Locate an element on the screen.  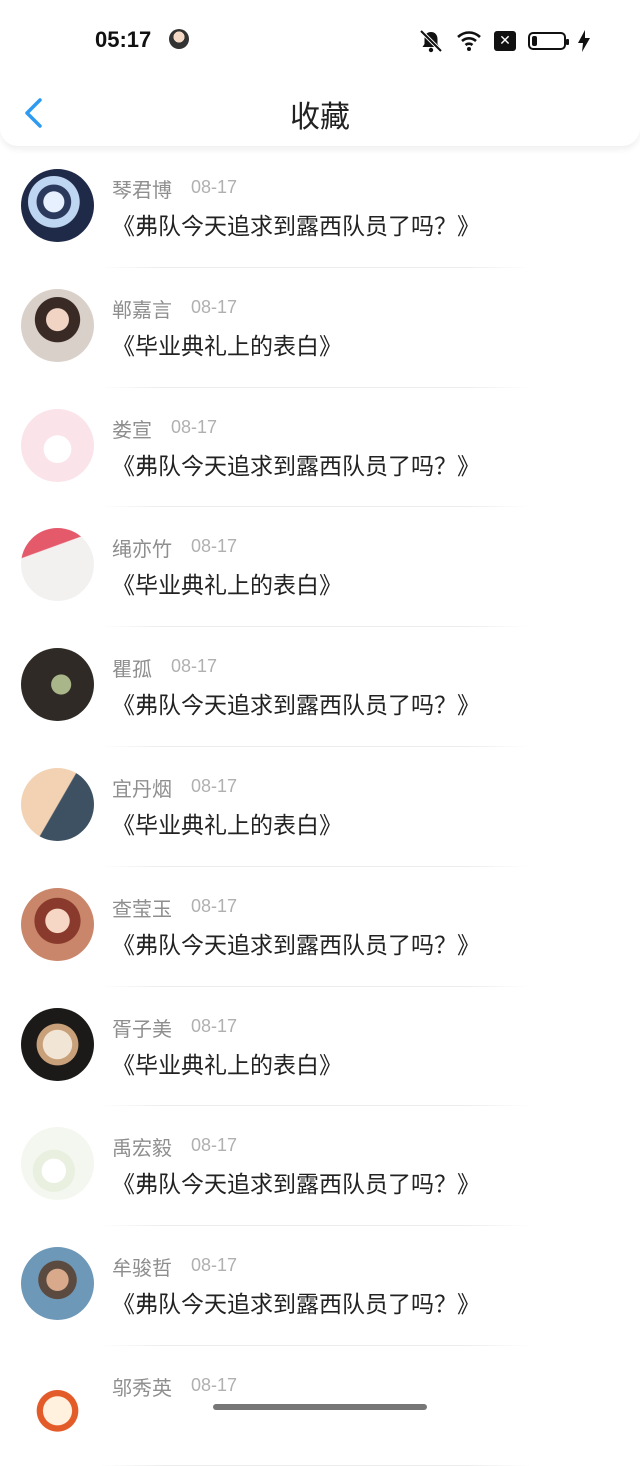
list-item: 禹宏毅 08-17 《弗队今天追求到露西队员了吗？》 is located at coordinates (320, 1166).